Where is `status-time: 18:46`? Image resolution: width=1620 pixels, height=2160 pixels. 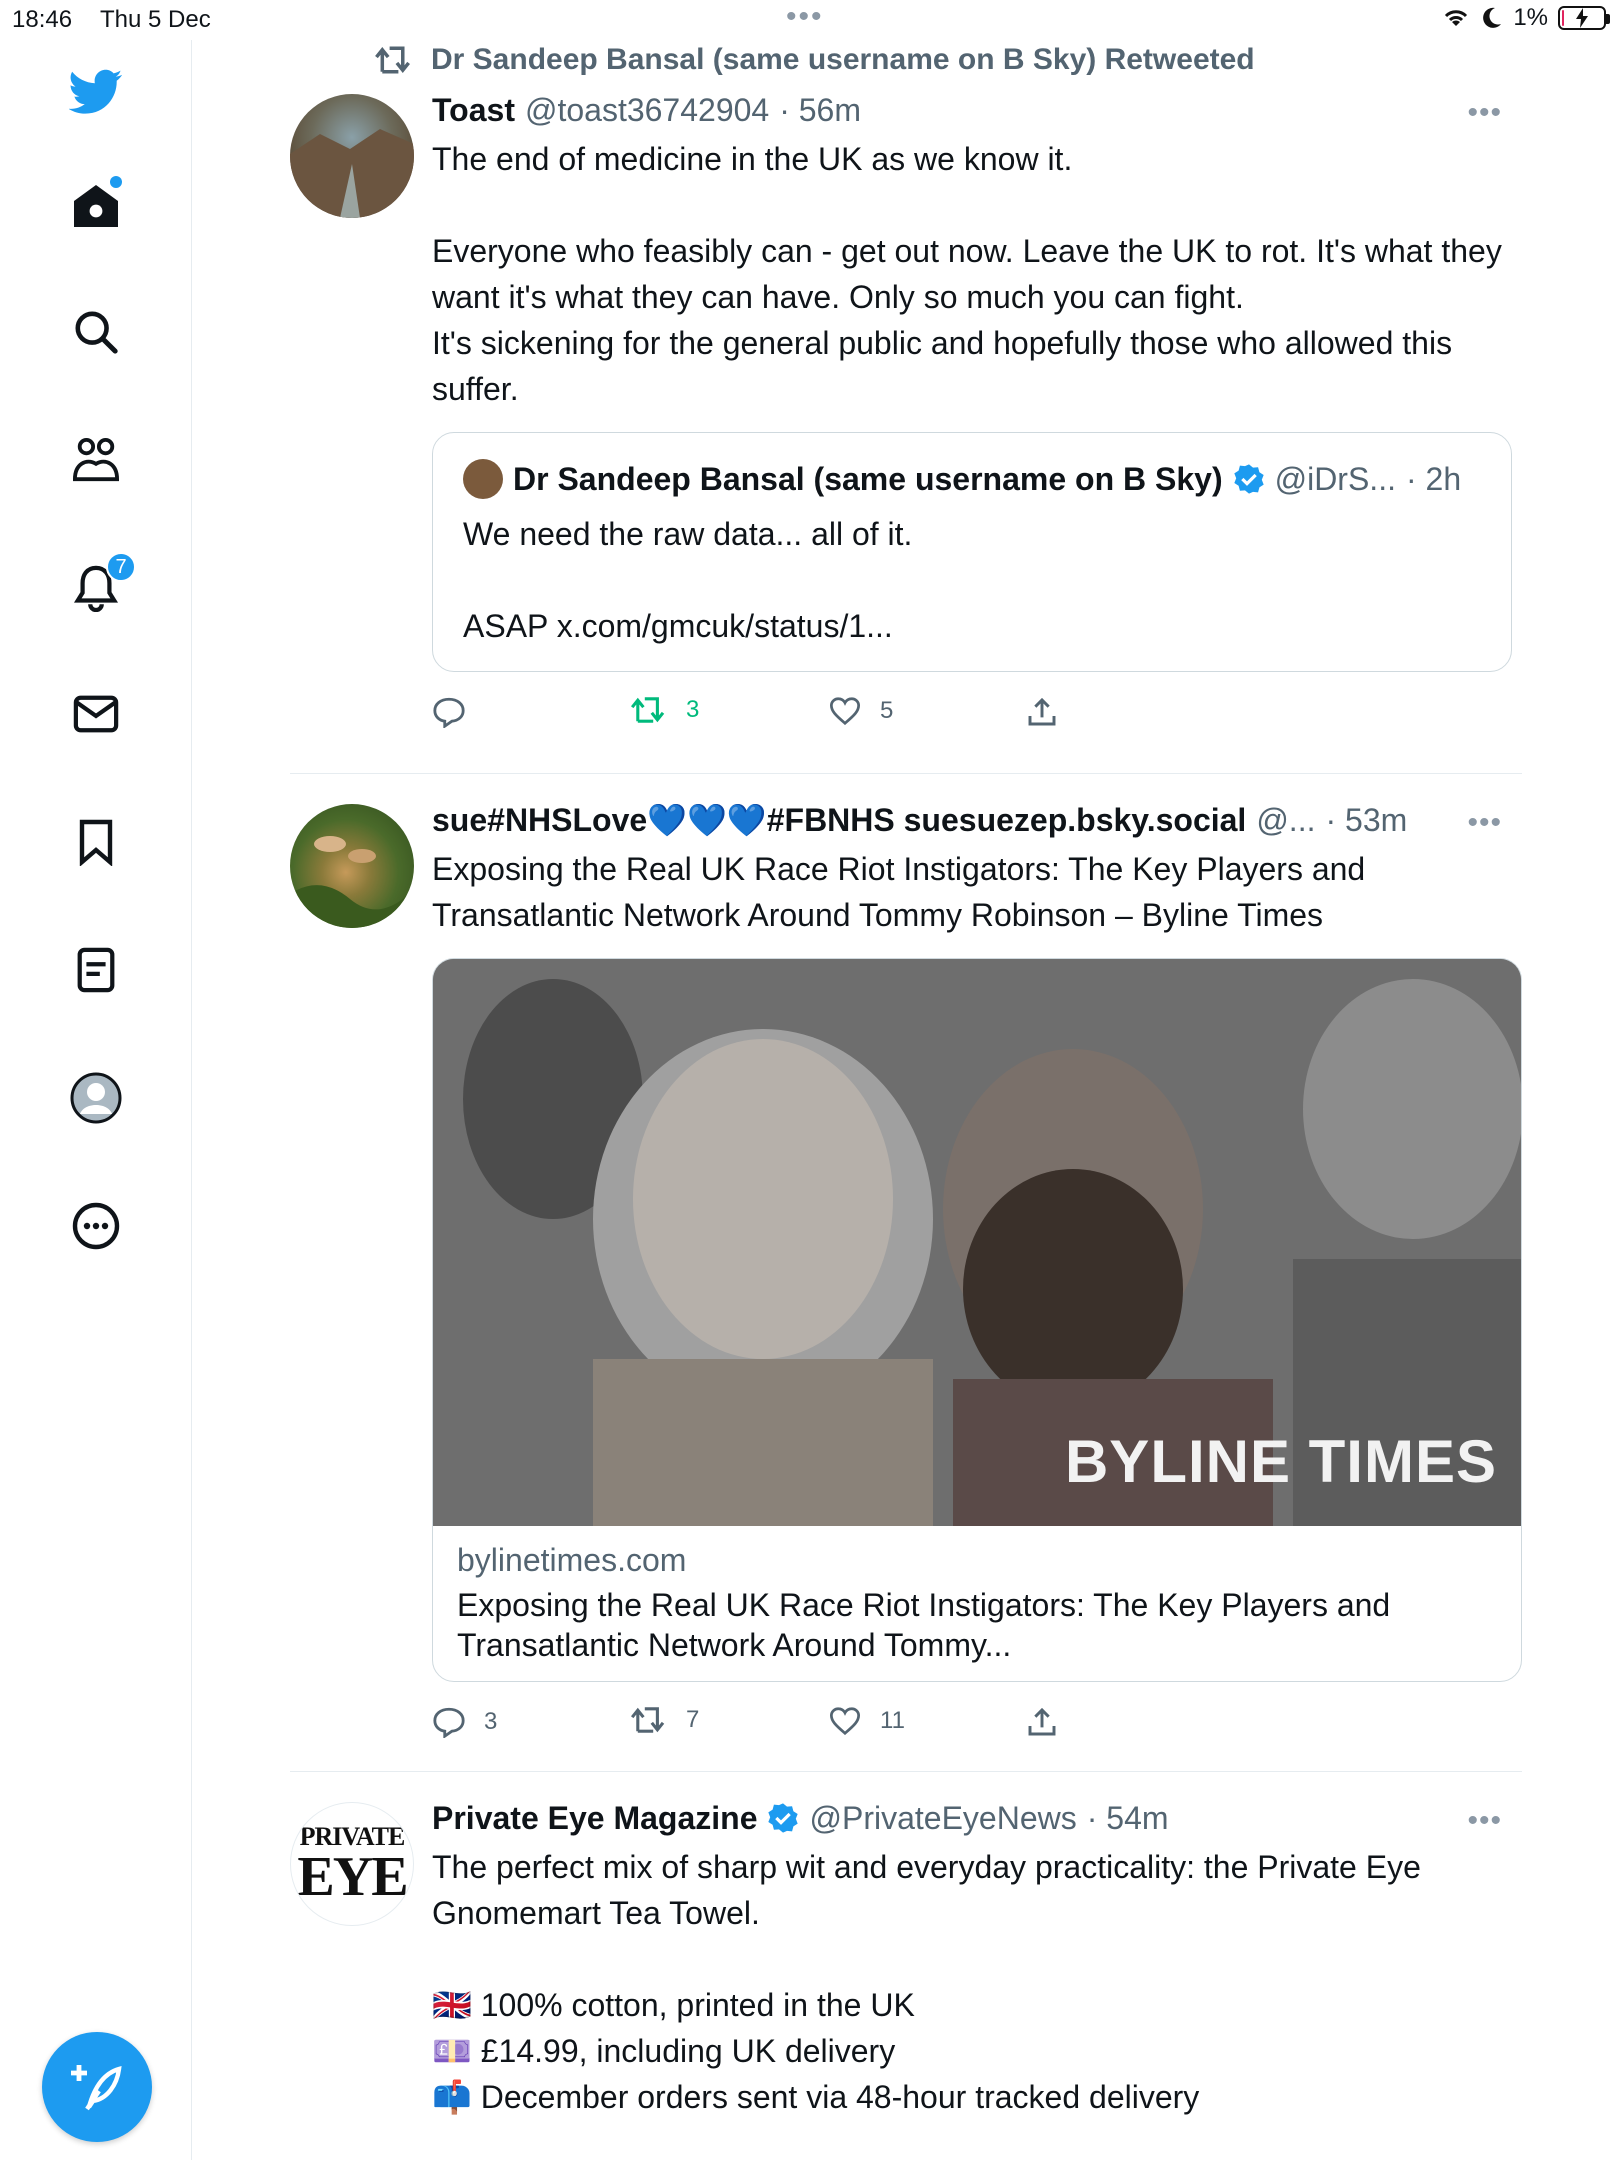
status-time: 18:46 is located at coordinates (42, 19).